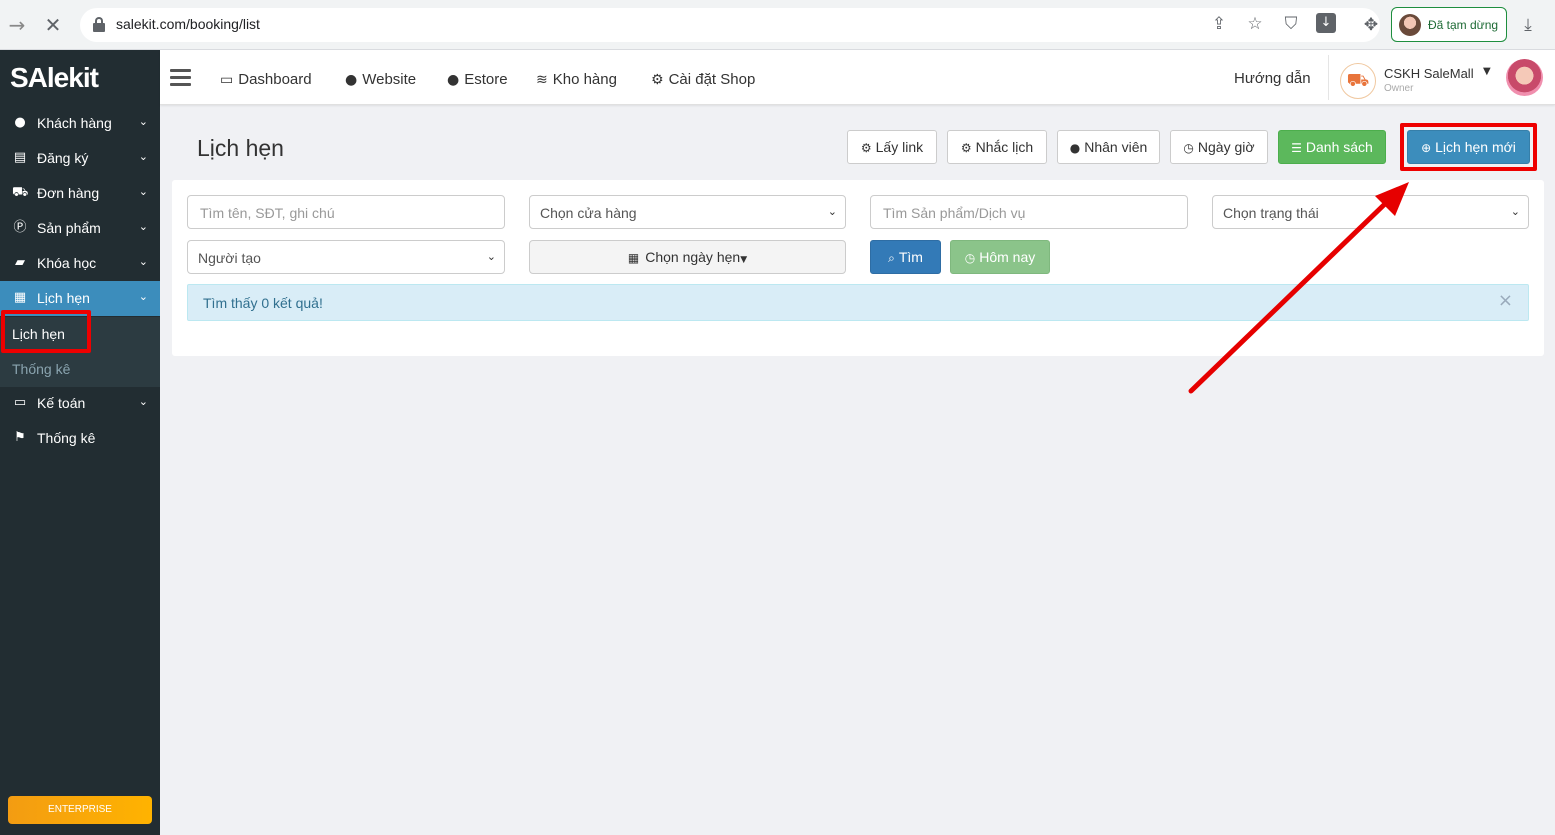 The width and height of the screenshot is (1555, 835). I want to click on store-select-value: Chọn cửa hàng, so click(588, 213).